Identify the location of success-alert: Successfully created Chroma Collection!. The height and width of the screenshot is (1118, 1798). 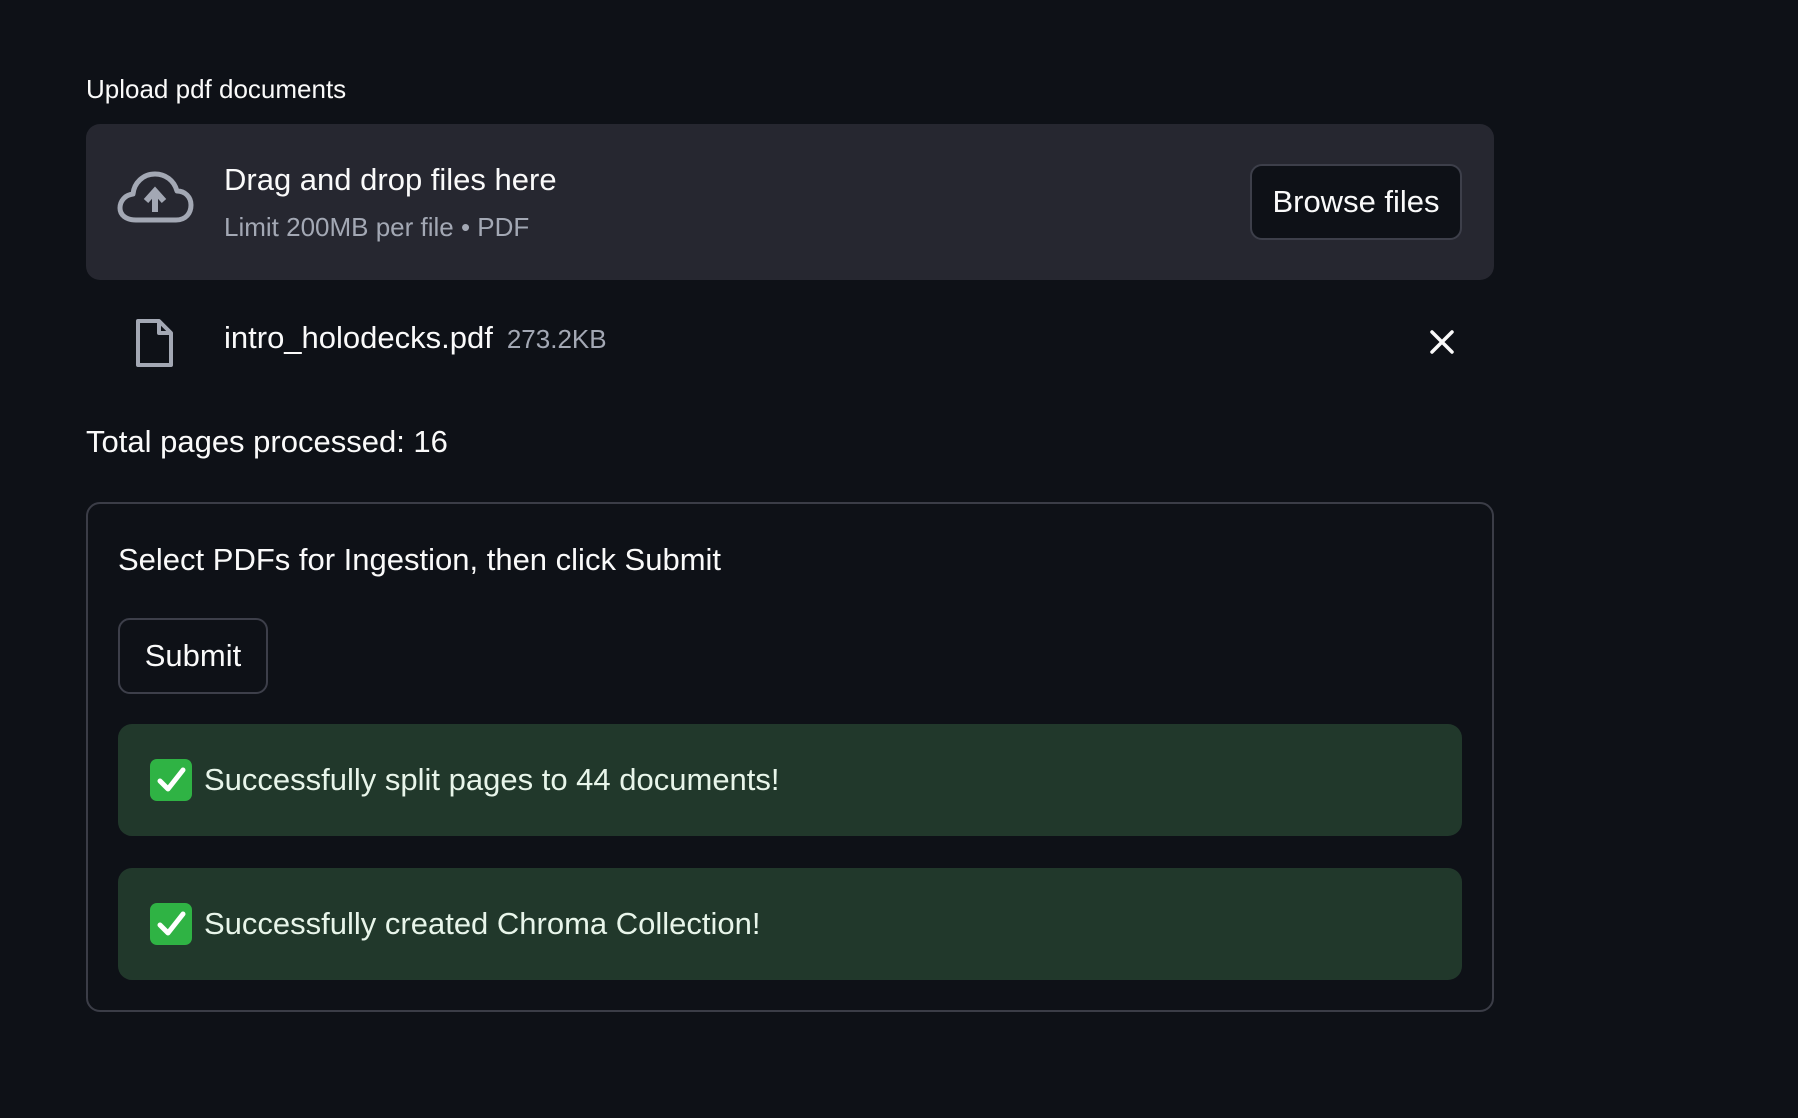
(790, 924).